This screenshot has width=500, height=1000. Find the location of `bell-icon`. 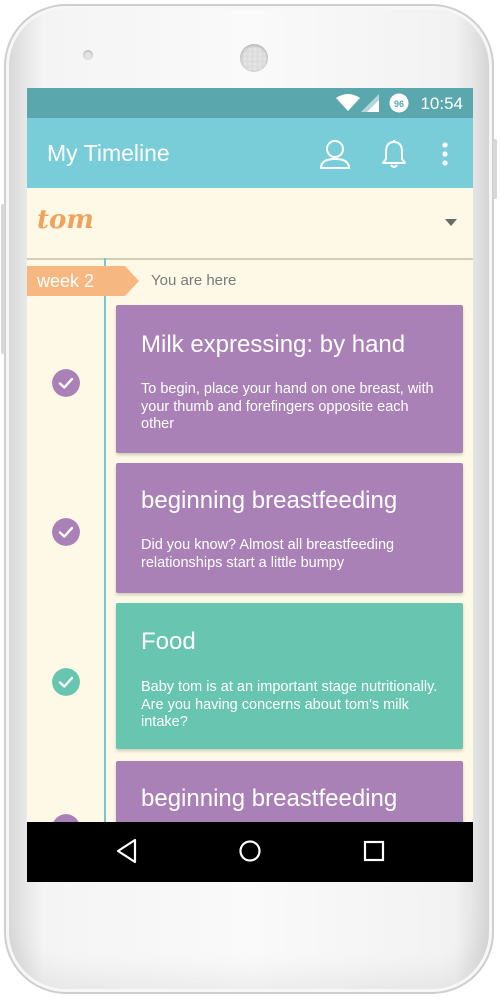

bell-icon is located at coordinates (394, 154).